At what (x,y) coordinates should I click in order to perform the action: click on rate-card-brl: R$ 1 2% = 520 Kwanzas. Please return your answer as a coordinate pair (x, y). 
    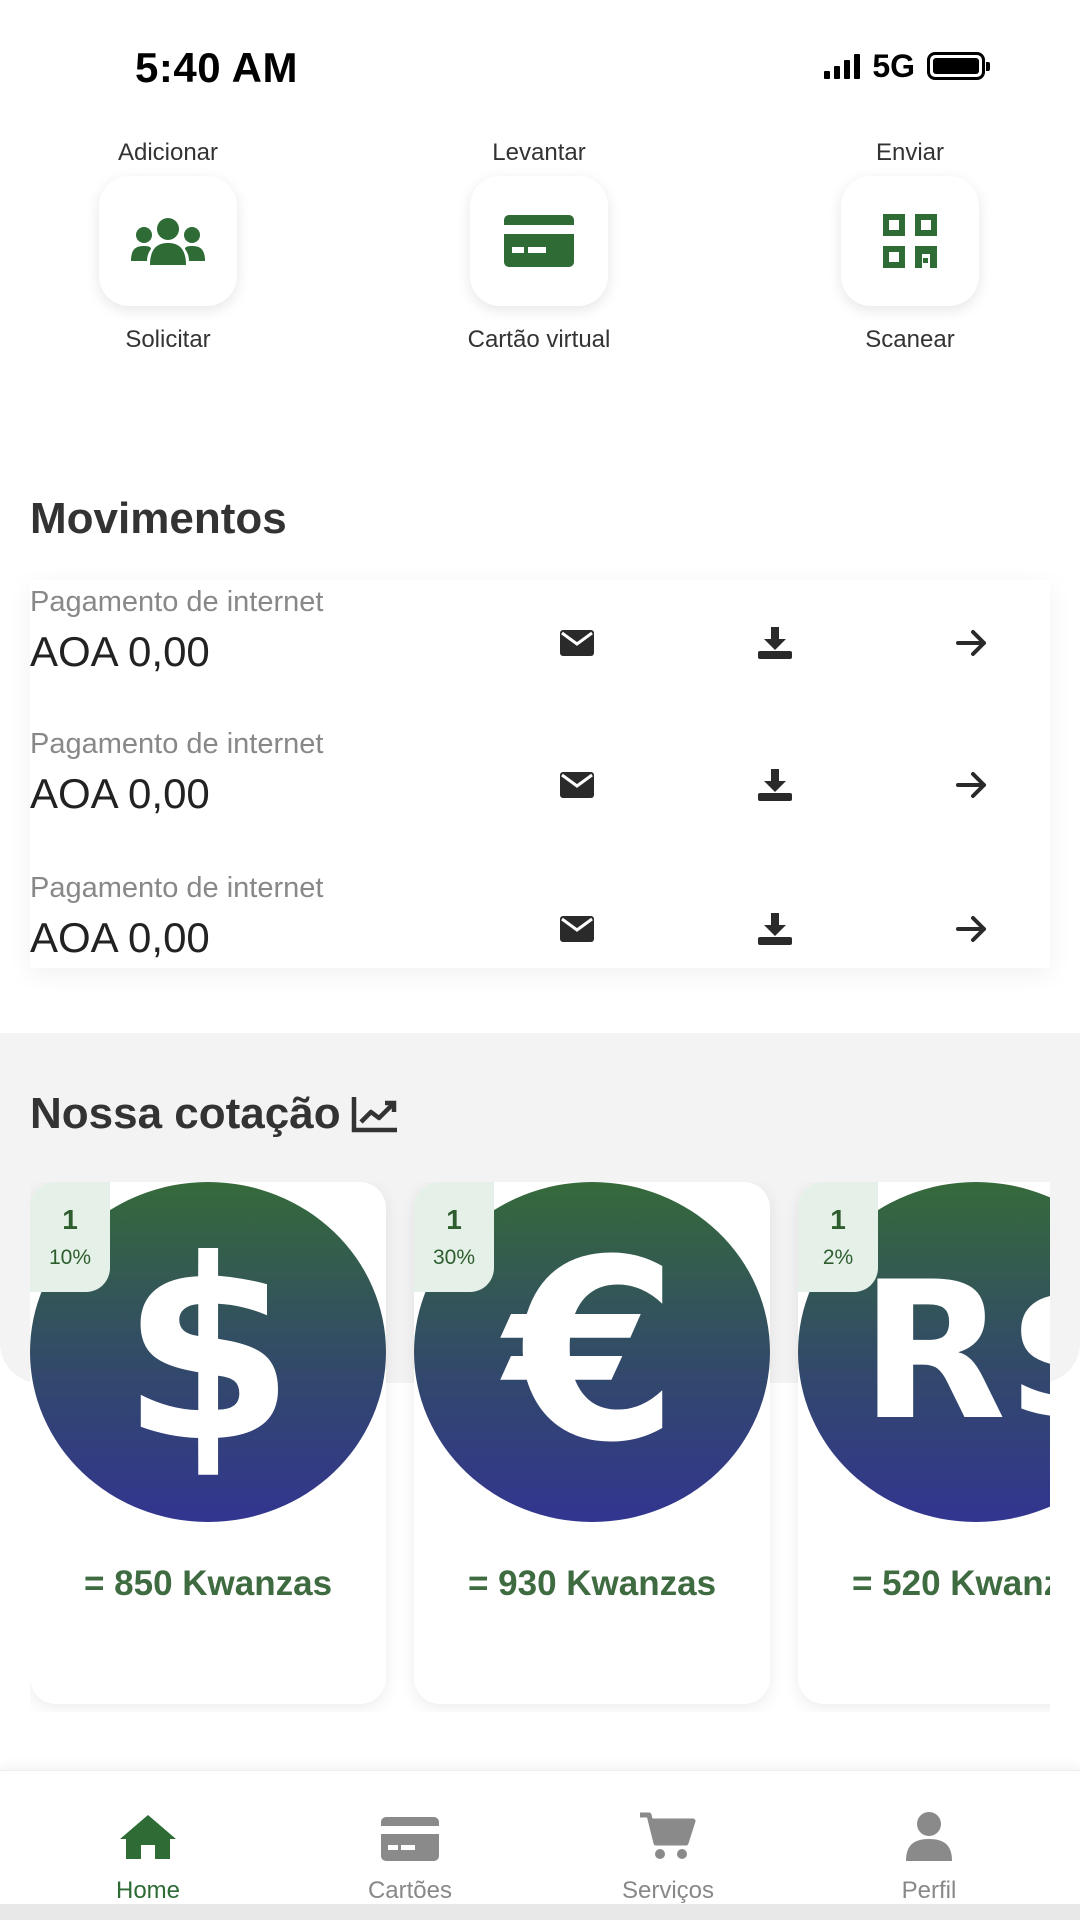
    Looking at the image, I should click on (924, 1443).